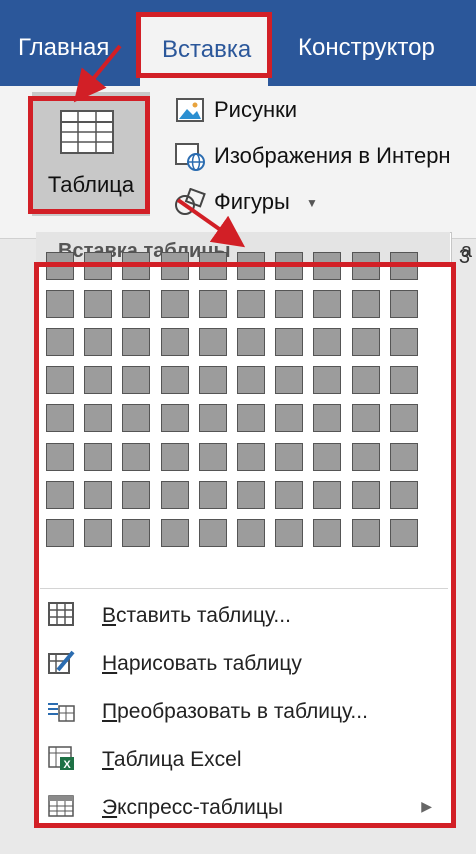  I want to click on tab-design: Конструктор, so click(366, 48).